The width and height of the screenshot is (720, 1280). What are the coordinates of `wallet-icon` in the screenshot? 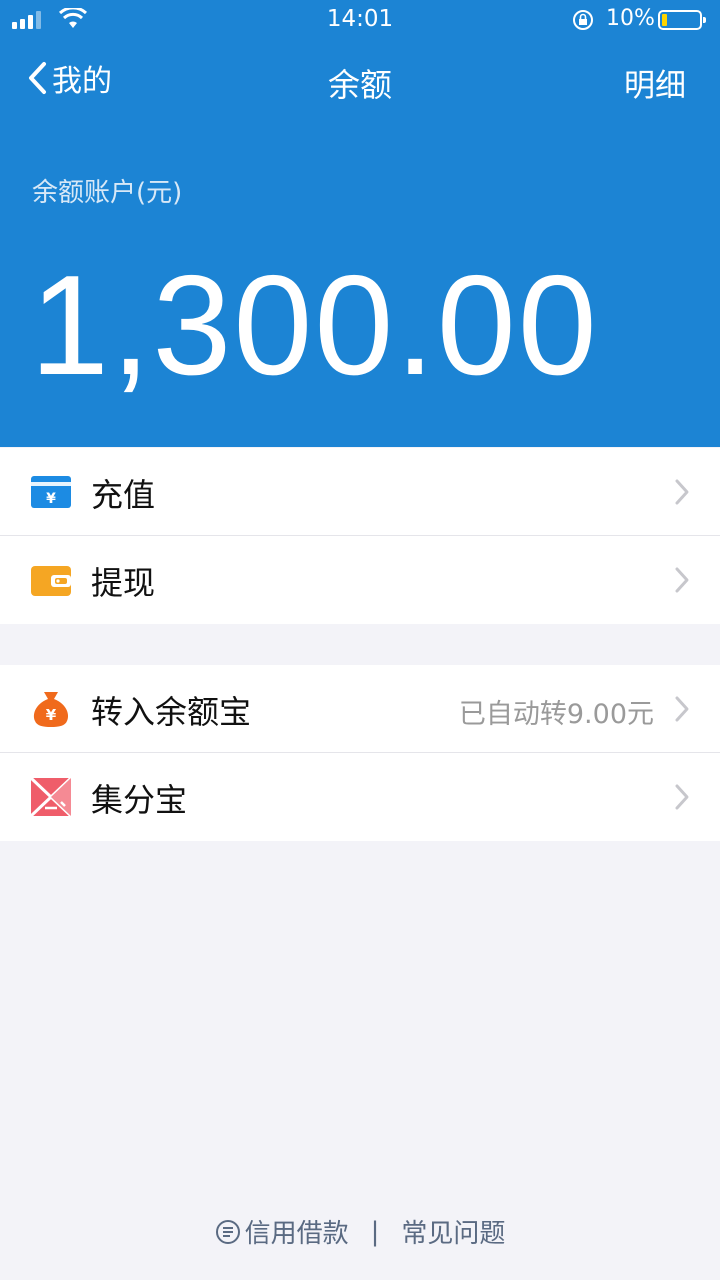 It's located at (51, 581).